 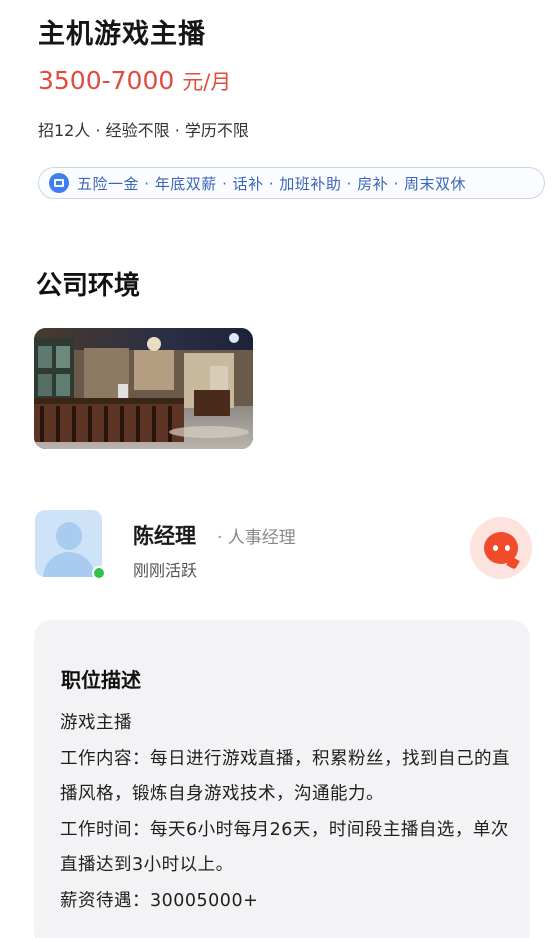 I want to click on chat-bubble-eye-right, so click(x=507, y=548).